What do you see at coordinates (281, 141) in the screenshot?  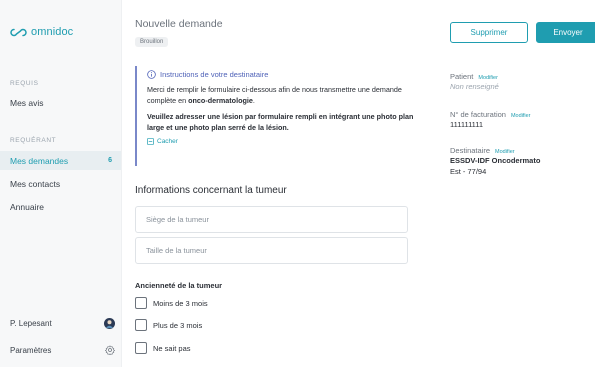 I see `hide-instructions-link: Cacher` at bounding box center [281, 141].